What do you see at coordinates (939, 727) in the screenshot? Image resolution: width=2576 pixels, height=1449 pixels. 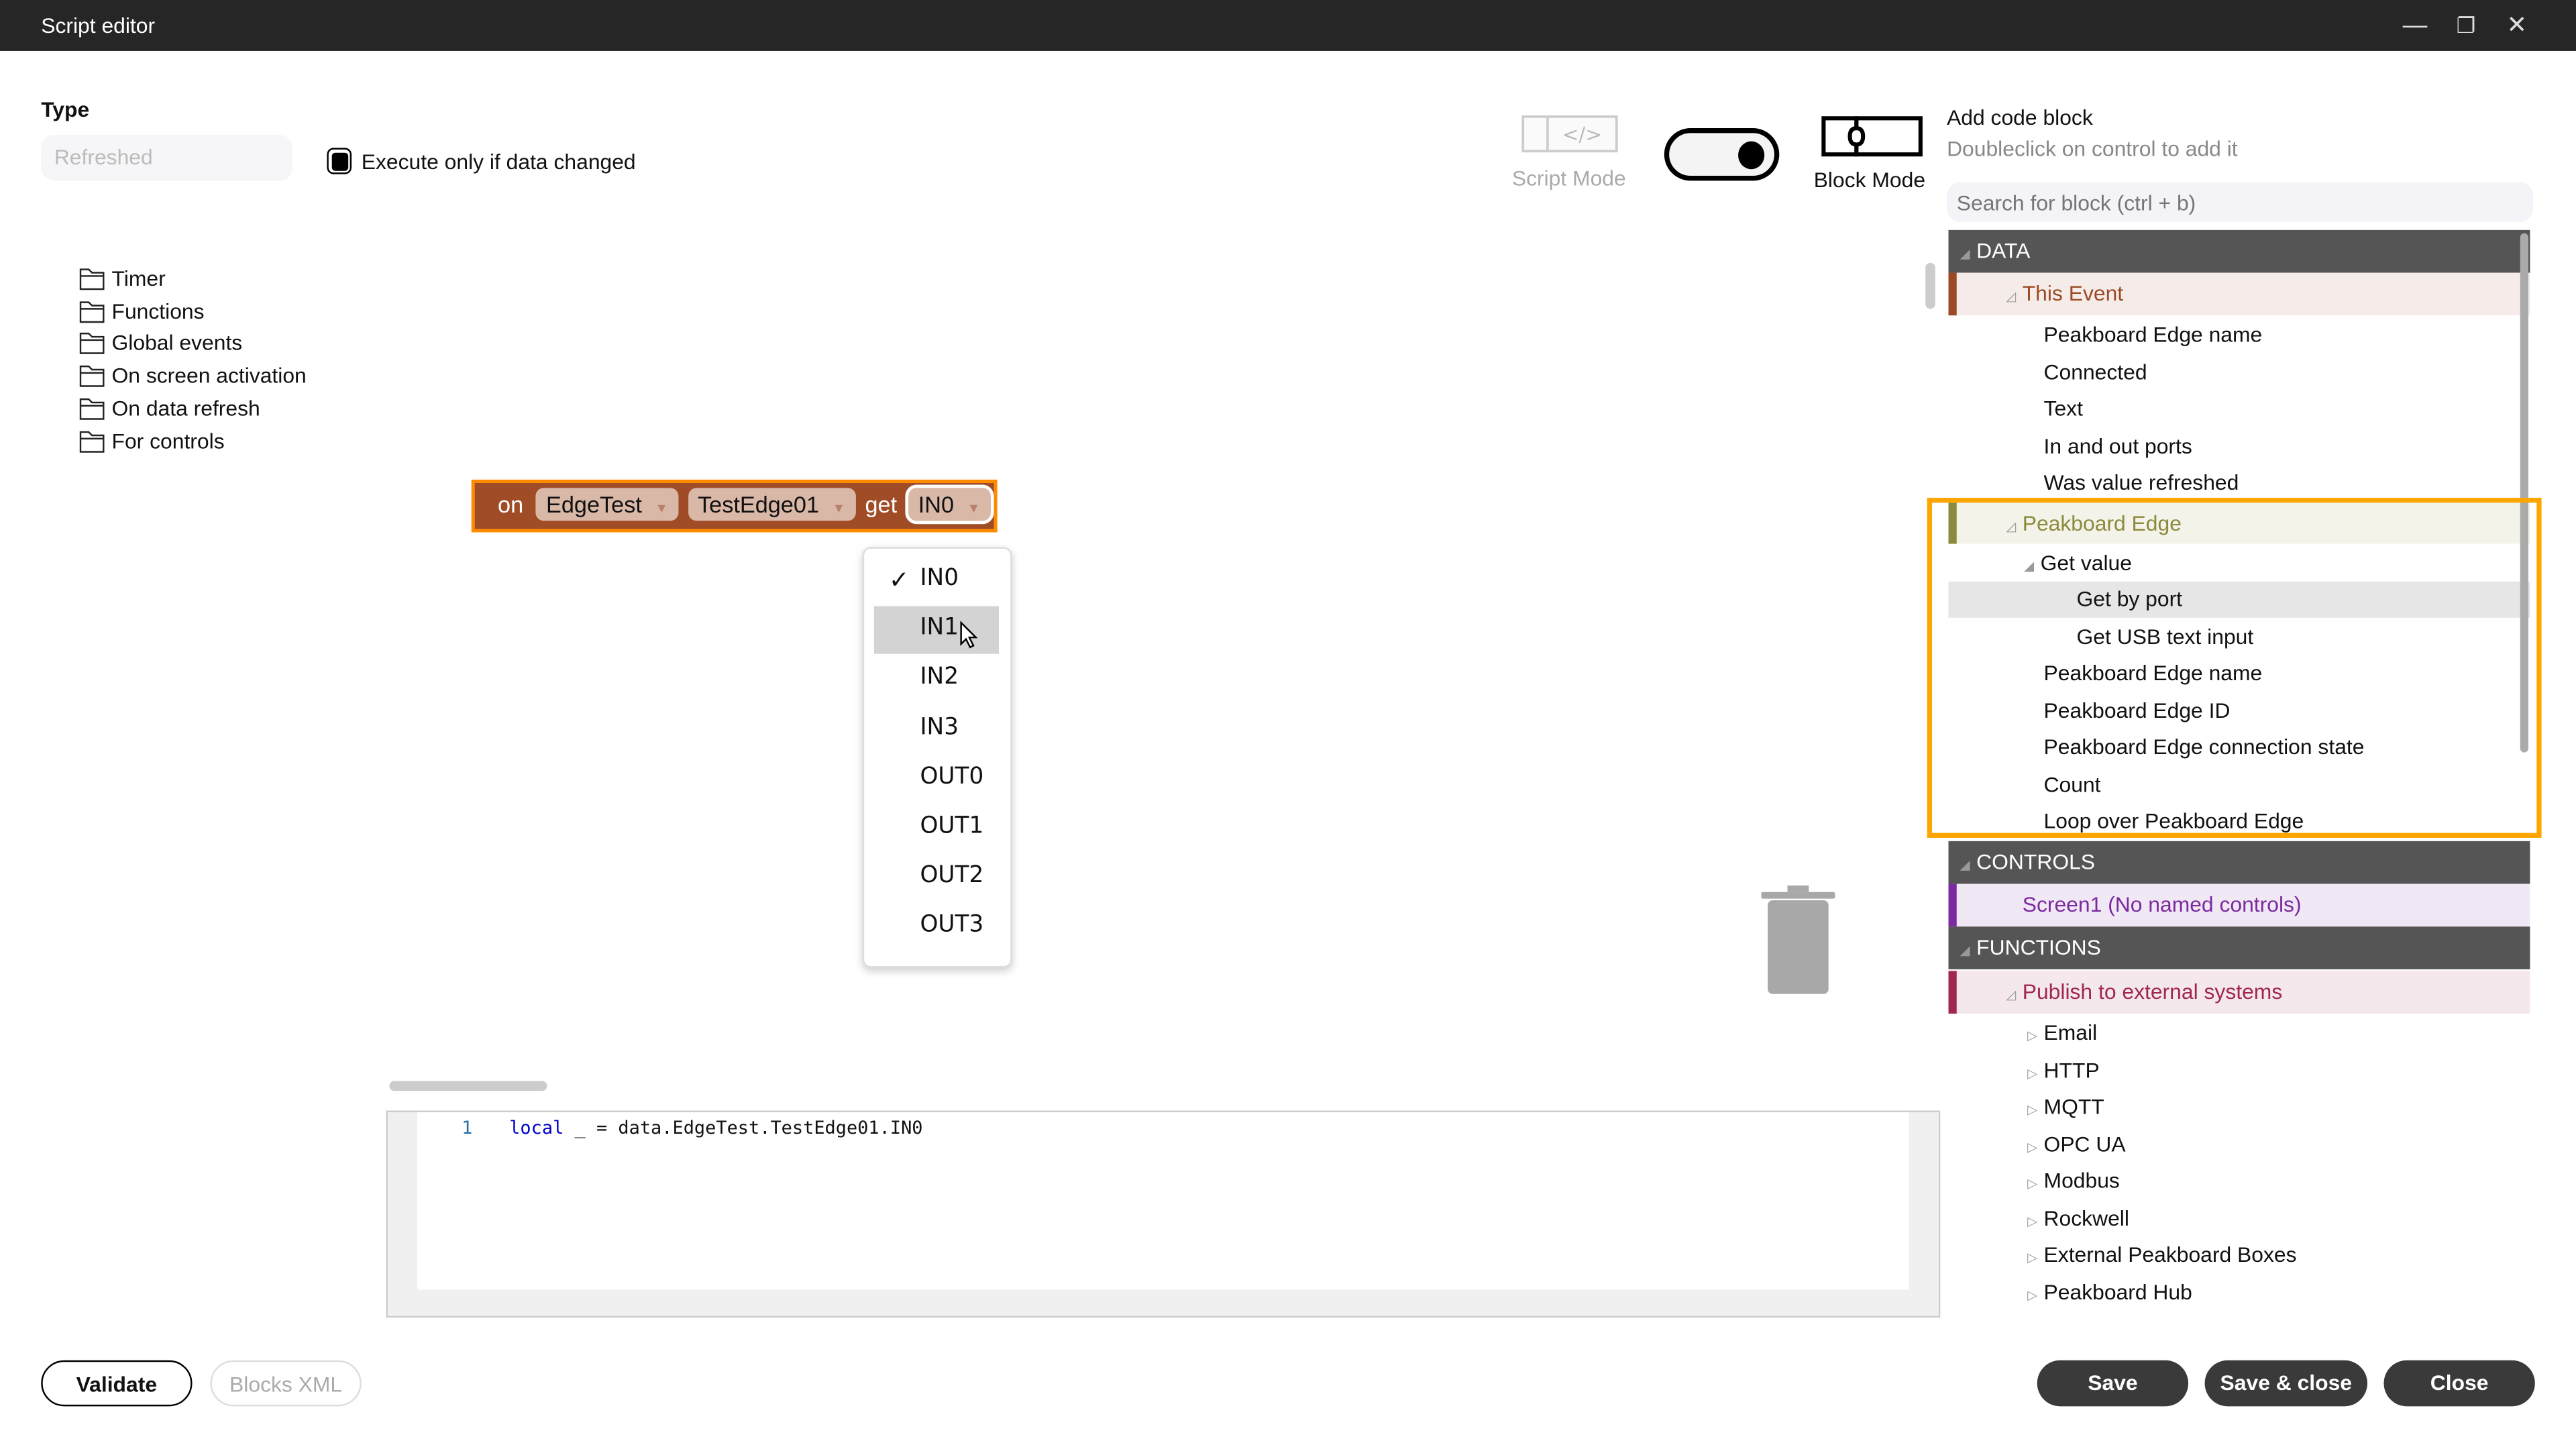 I see `port-option: IN3` at bounding box center [939, 727].